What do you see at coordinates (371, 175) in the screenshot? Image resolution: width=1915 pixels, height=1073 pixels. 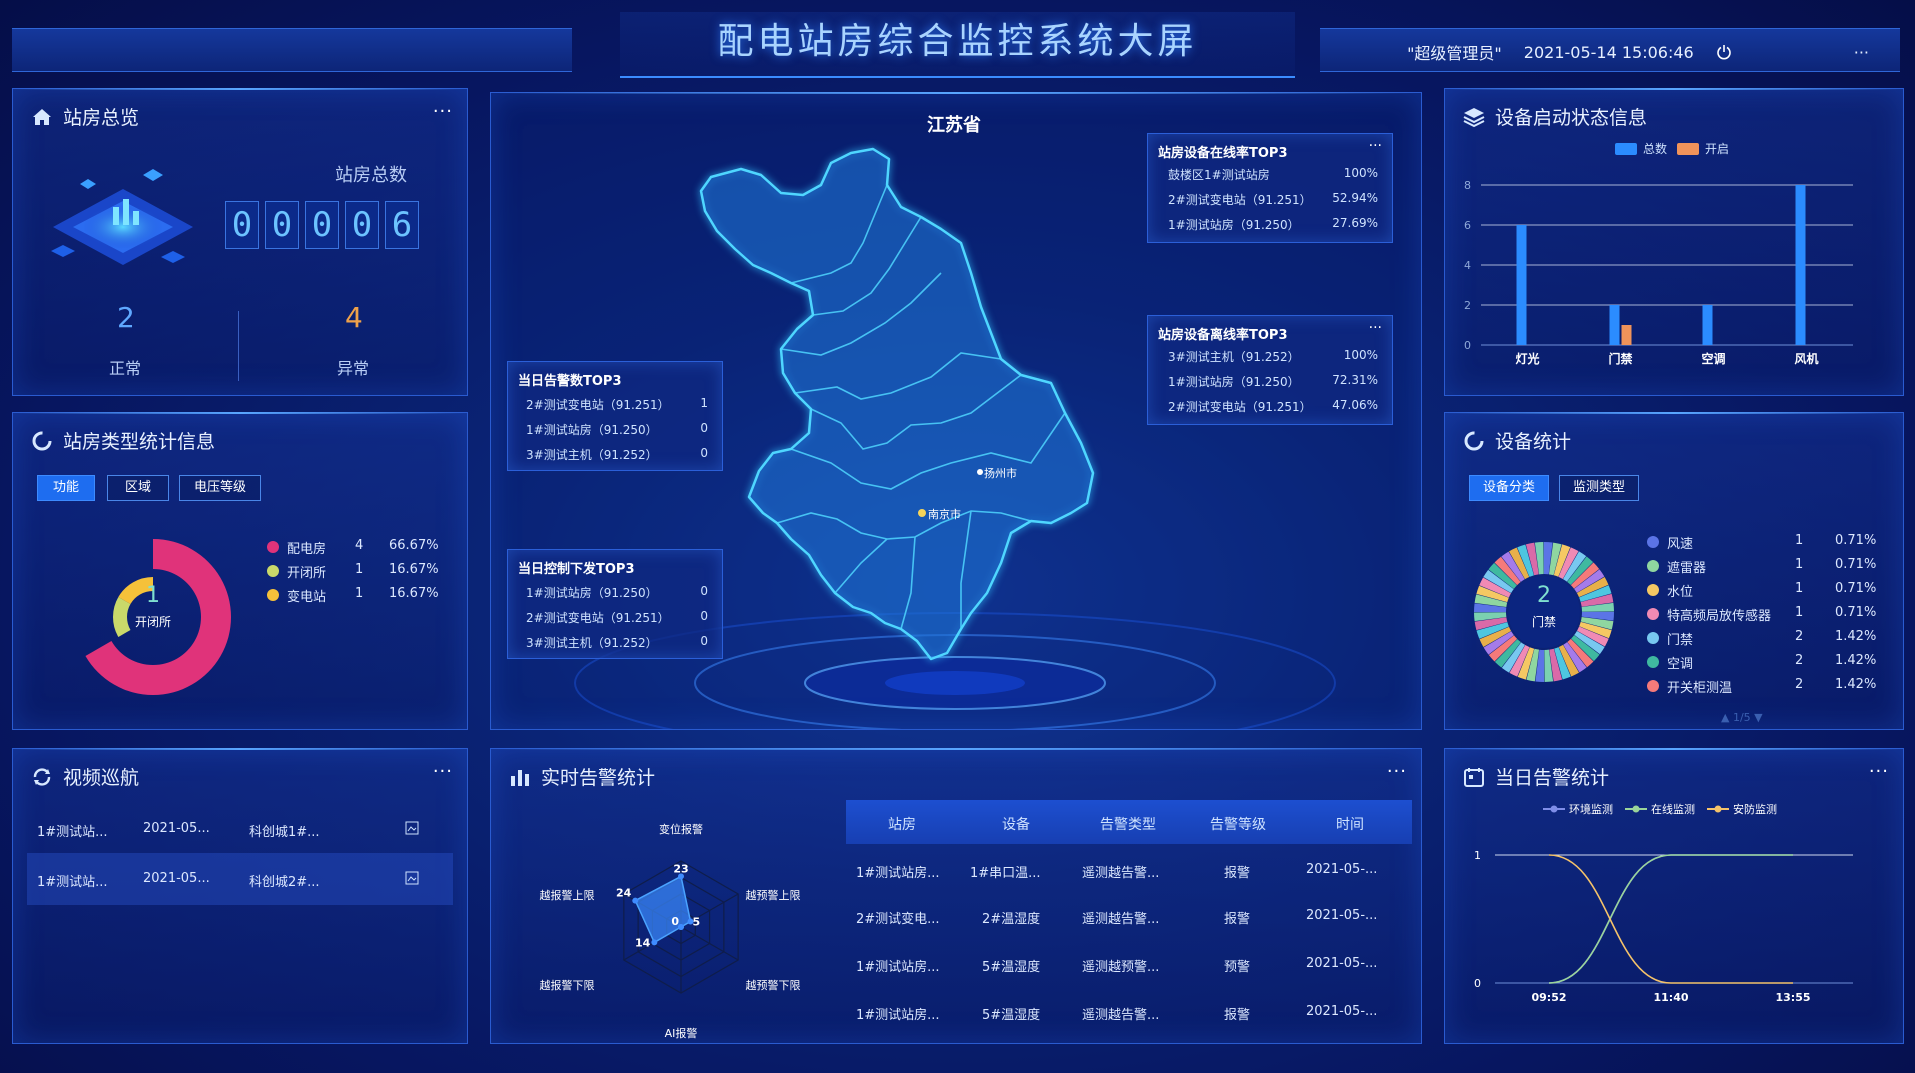 I see `station-total-label: 站房总数` at bounding box center [371, 175].